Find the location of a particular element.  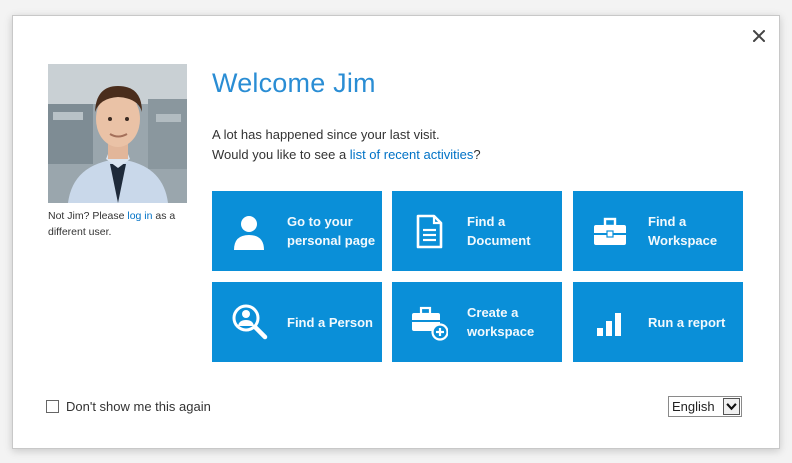

briefcase-add-icon is located at coordinates (430, 323).